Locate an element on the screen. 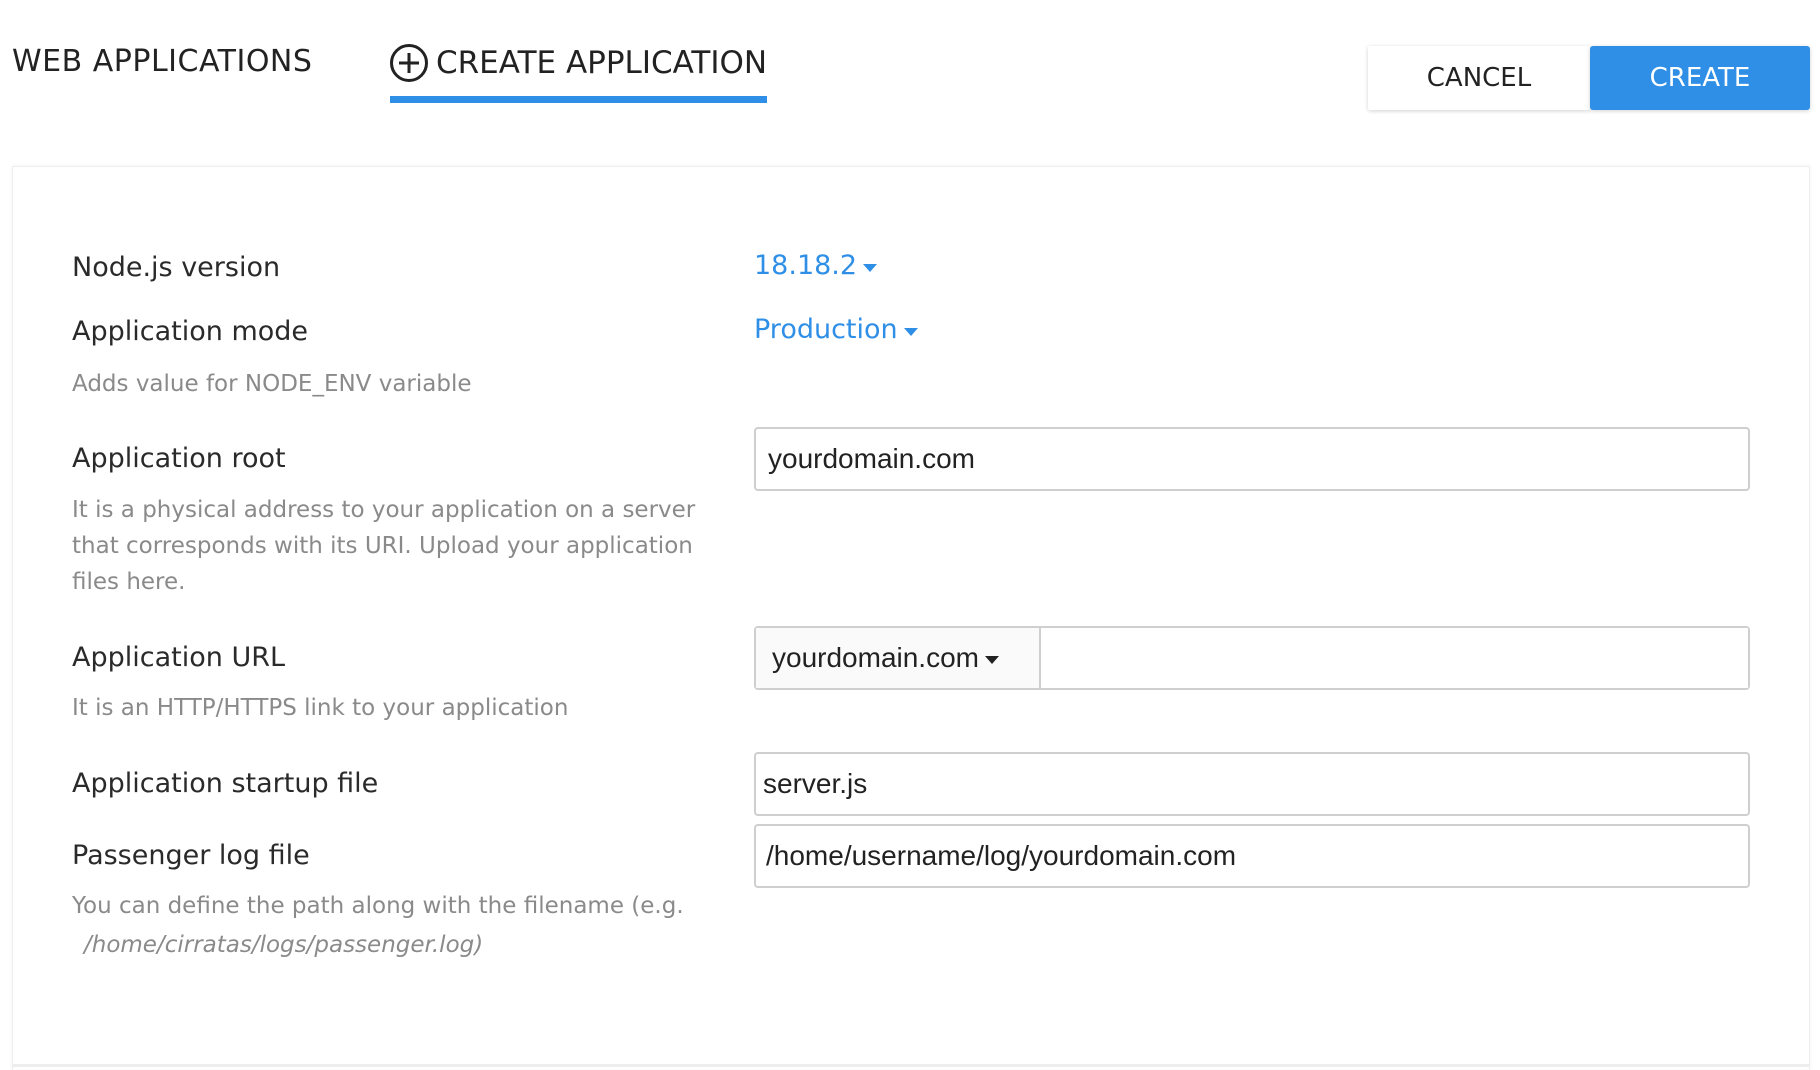 This screenshot has height=1070, width=1820. startup-file-label: Application startup file is located at coordinates (225, 783).